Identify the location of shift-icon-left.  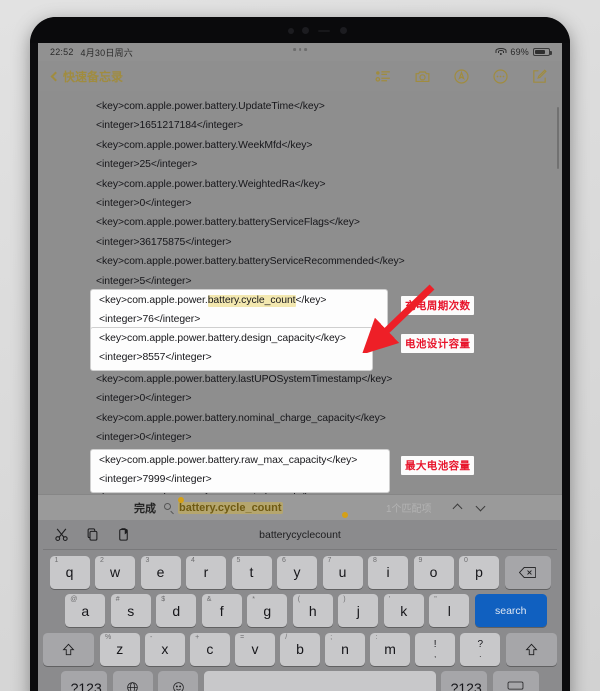
(69, 649).